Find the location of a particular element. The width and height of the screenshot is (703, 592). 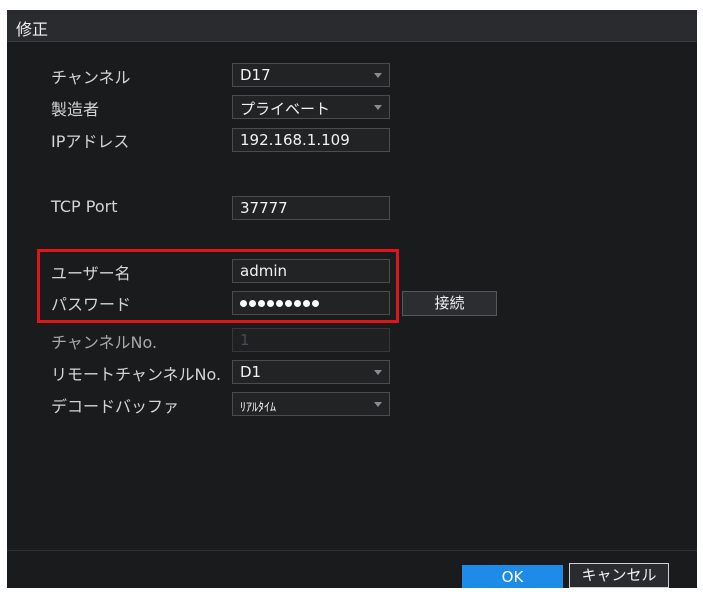

remote-channel-no-select: D1 is located at coordinates (311, 372).